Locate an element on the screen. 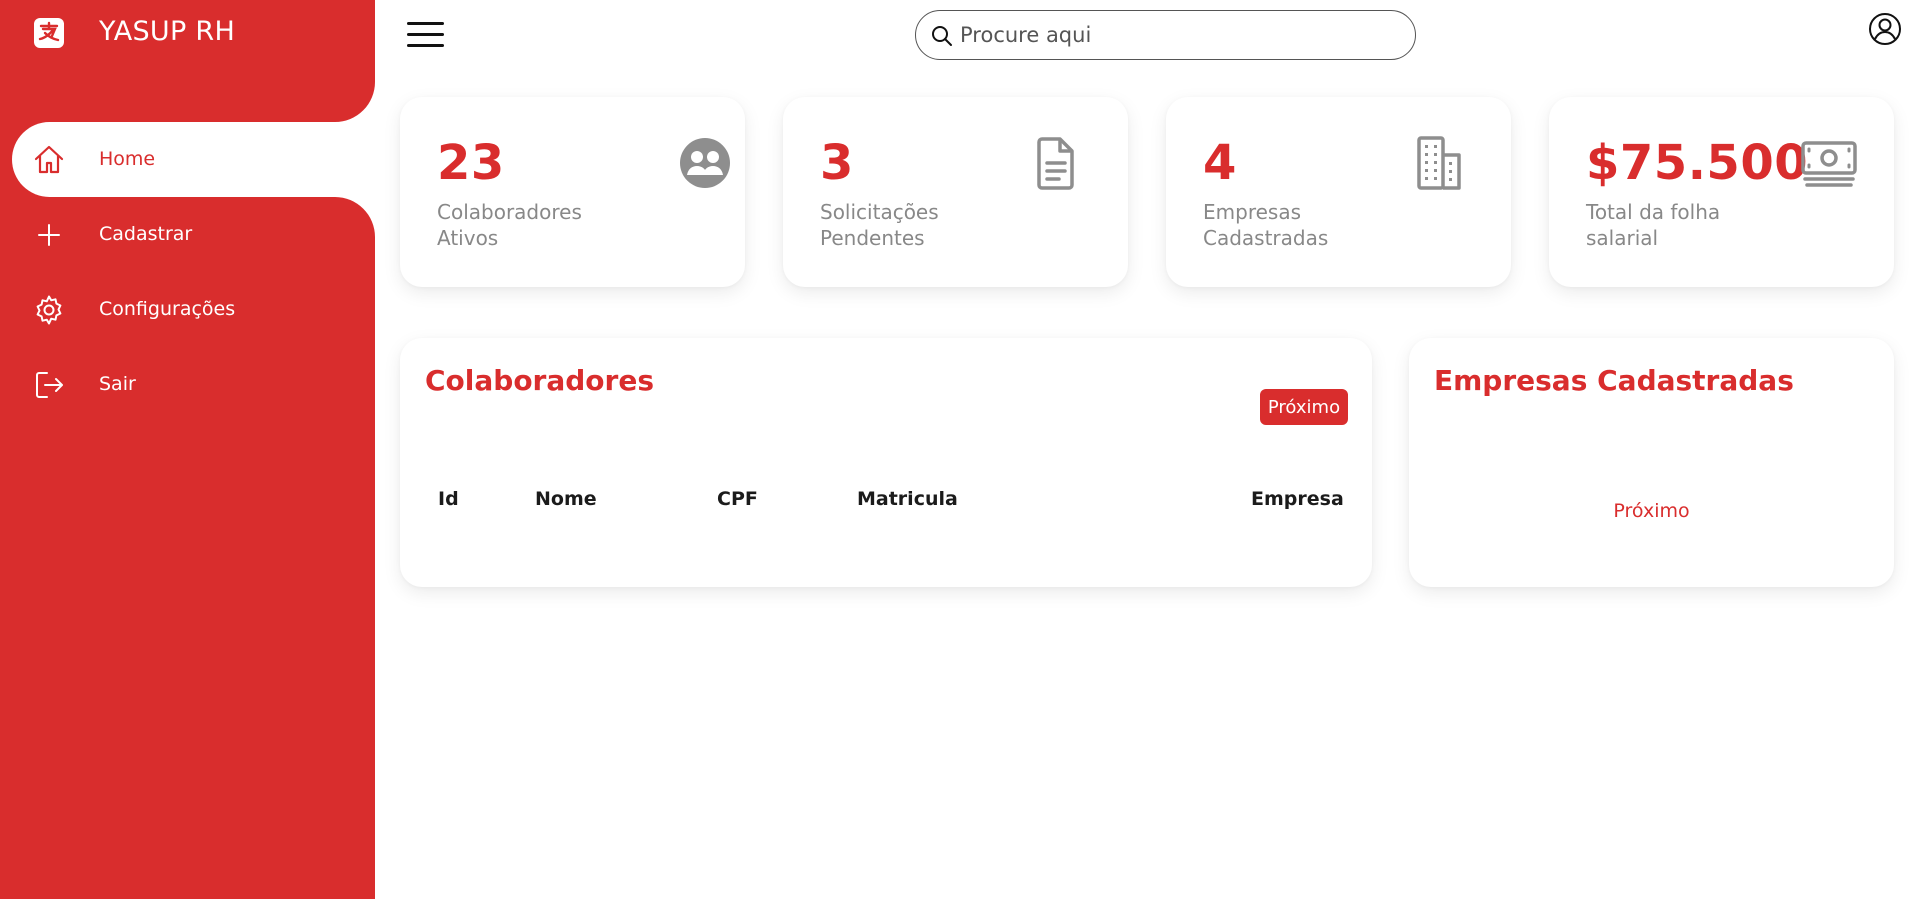 The width and height of the screenshot is (1919, 899). sidebar-nav: Home Cadastrar Configurações Sair is located at coordinates (187, 252).